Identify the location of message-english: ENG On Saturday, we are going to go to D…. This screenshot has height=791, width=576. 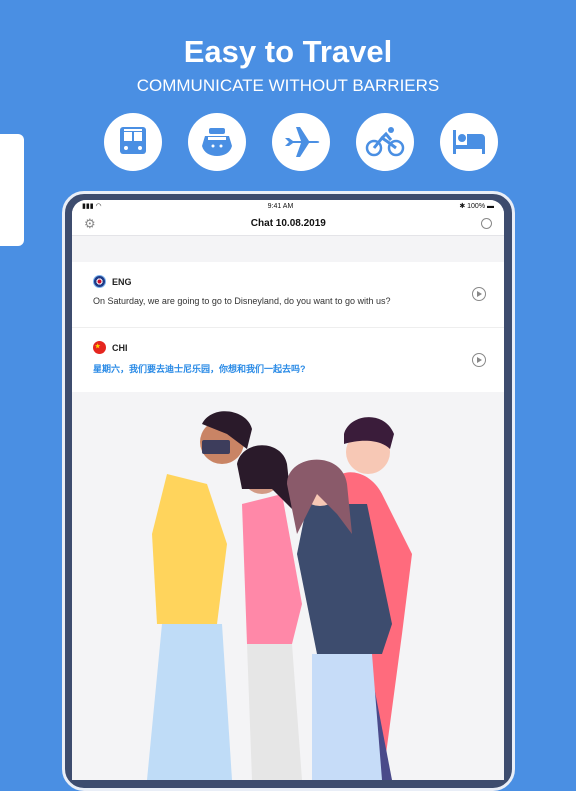
(288, 294).